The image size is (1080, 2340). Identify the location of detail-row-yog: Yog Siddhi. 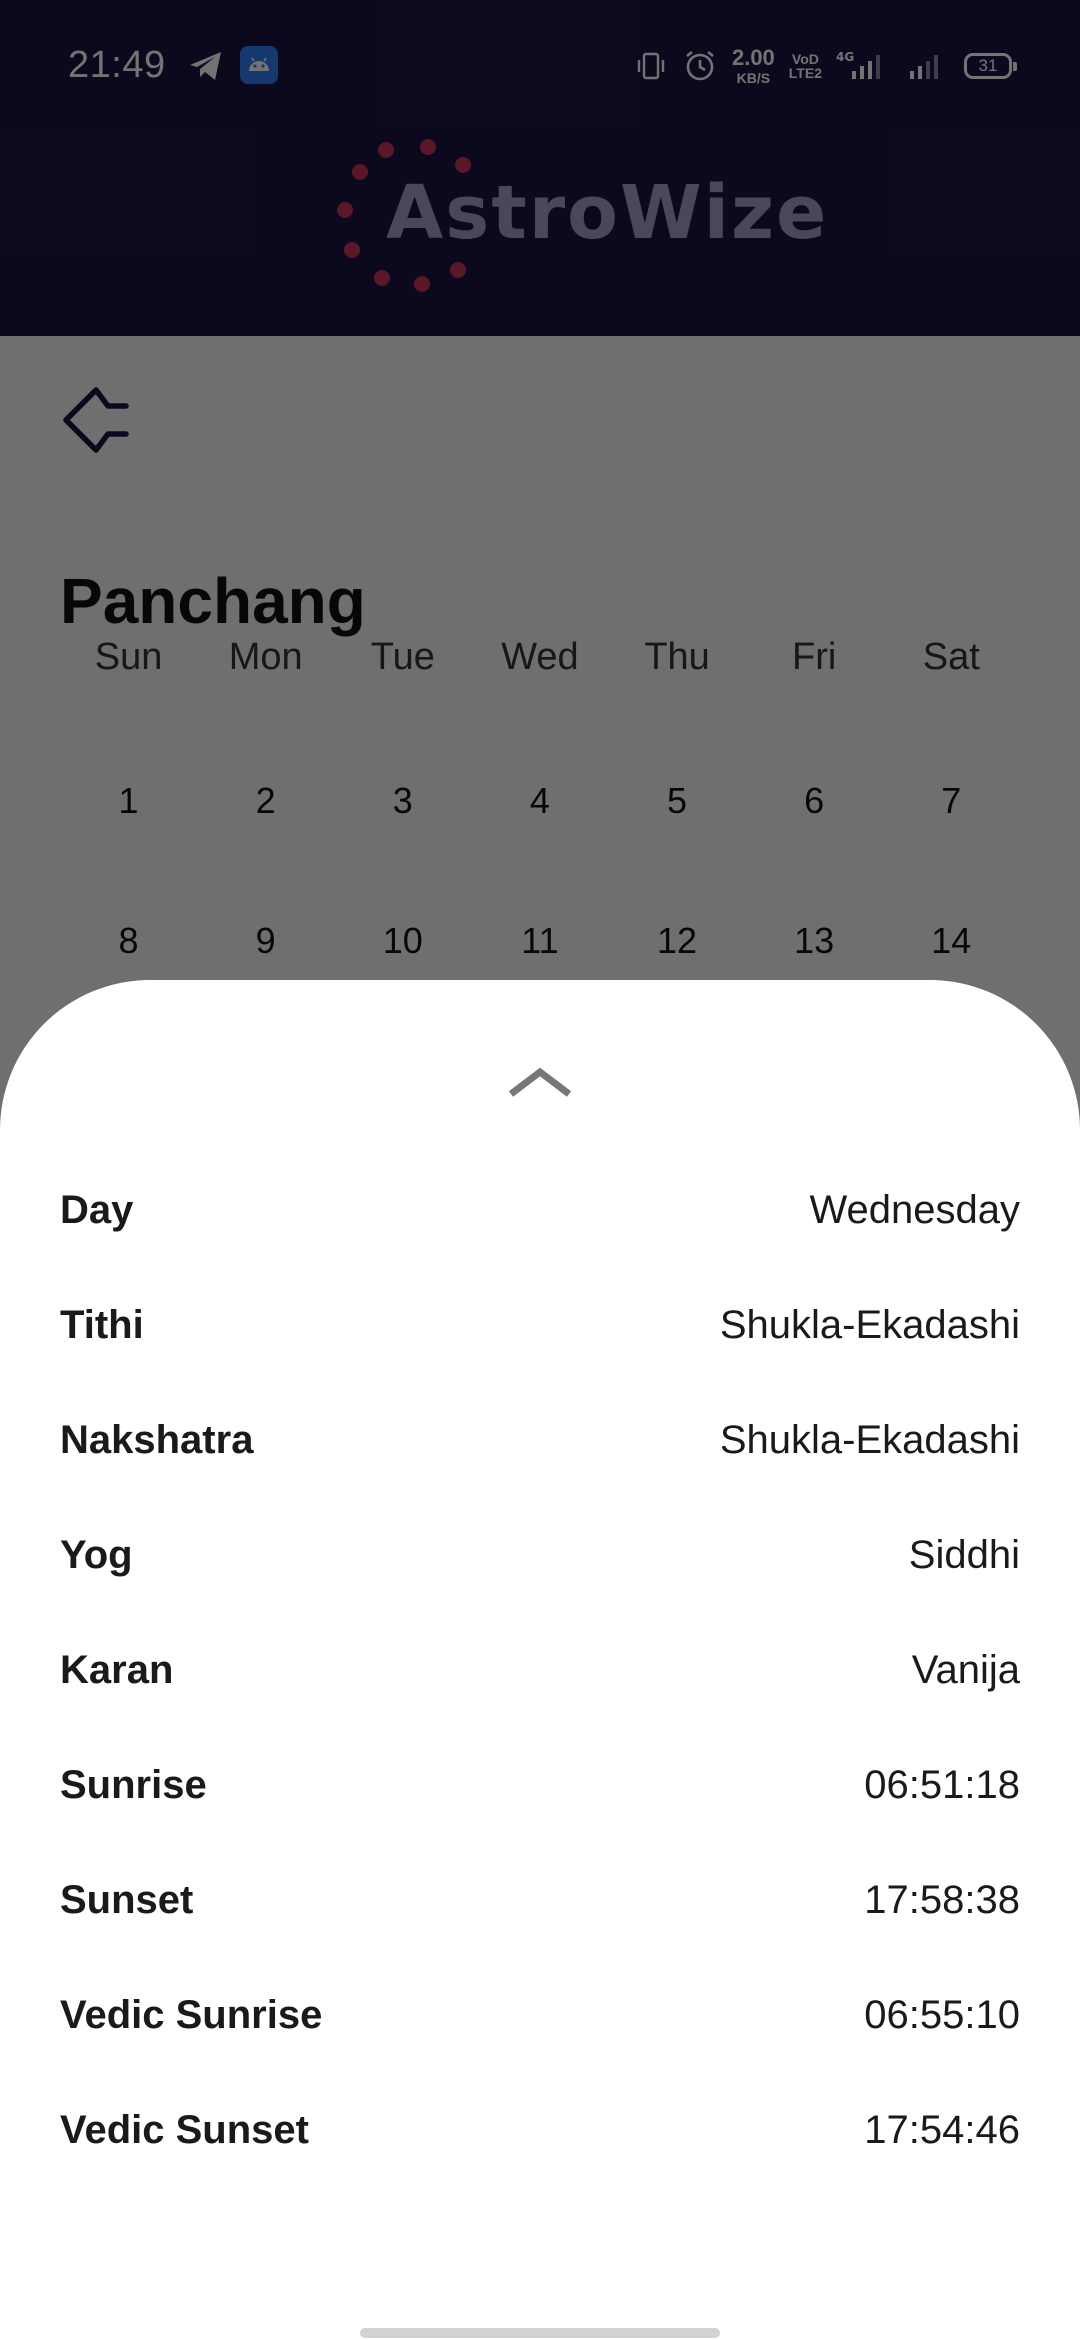
(540, 1555).